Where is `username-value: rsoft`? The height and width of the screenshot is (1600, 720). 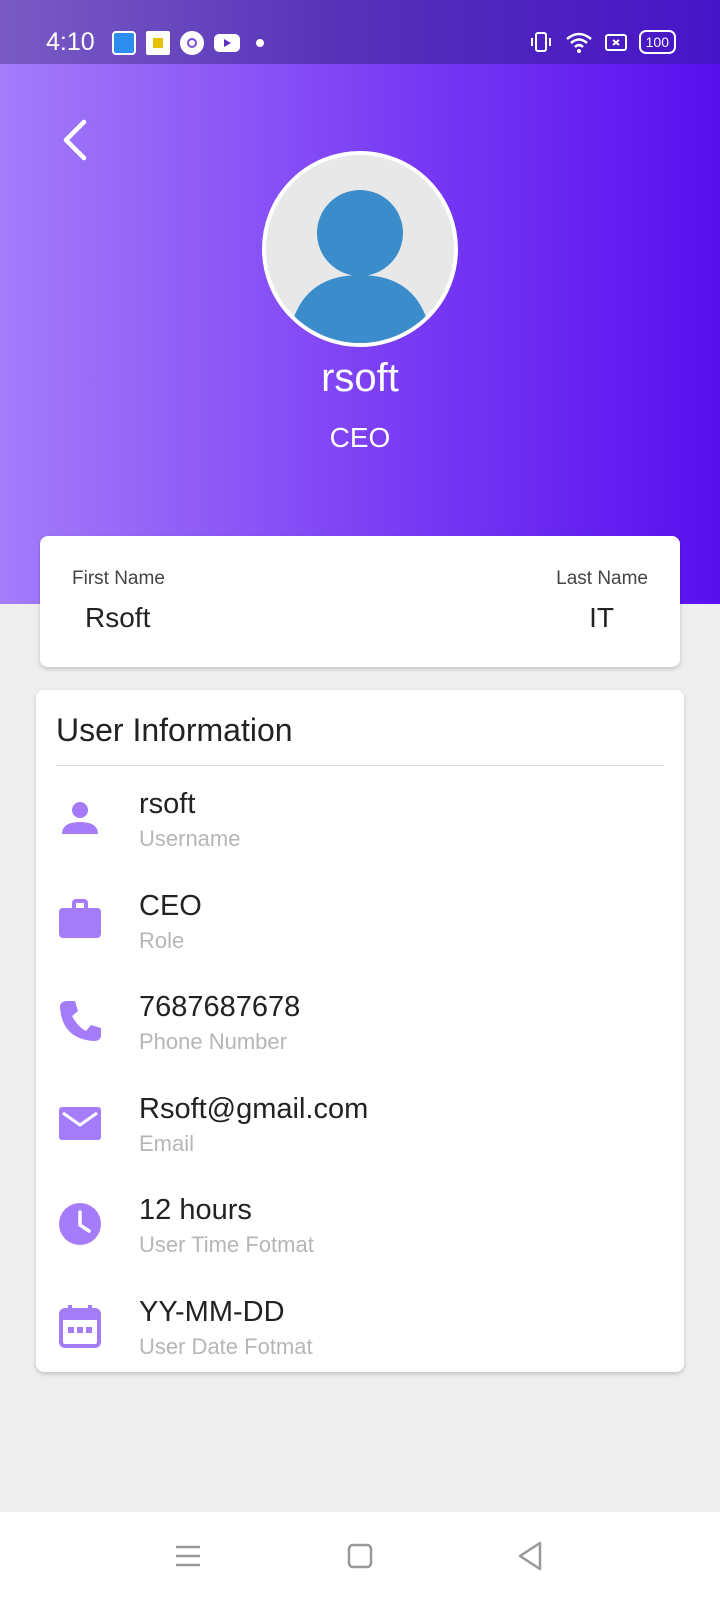 username-value: rsoft is located at coordinates (167, 804).